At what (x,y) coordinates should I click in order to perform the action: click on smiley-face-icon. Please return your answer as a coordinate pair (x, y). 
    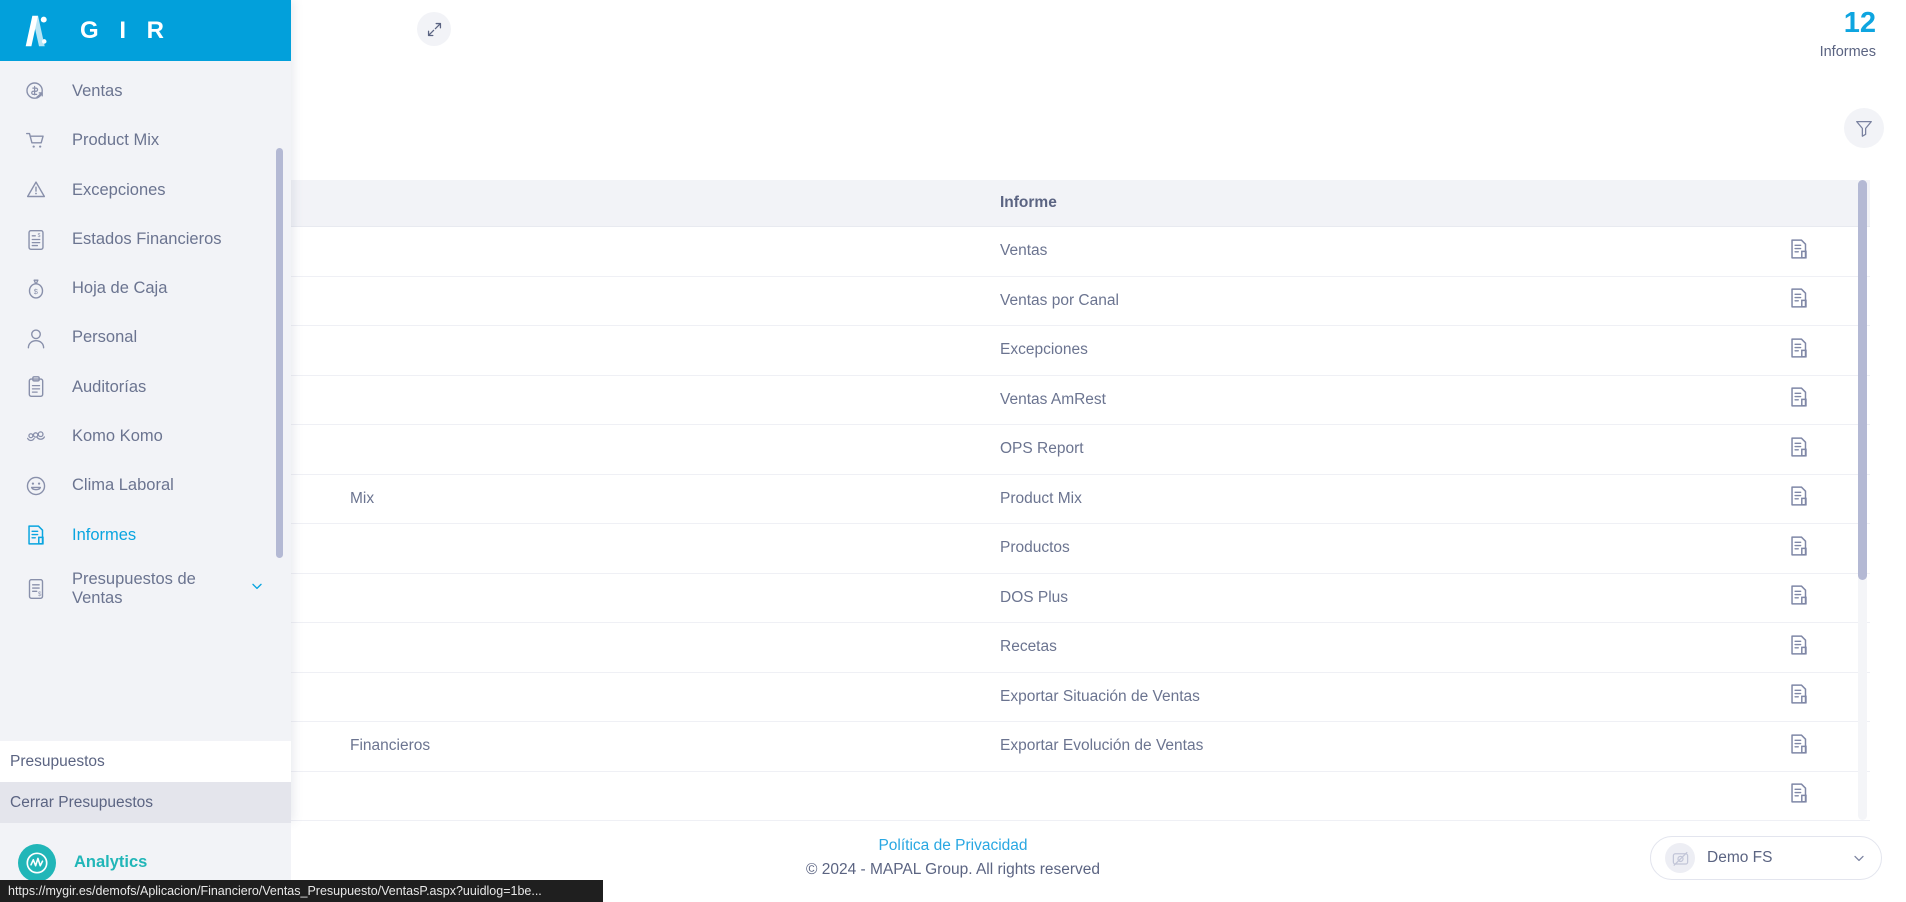
    Looking at the image, I should click on (36, 486).